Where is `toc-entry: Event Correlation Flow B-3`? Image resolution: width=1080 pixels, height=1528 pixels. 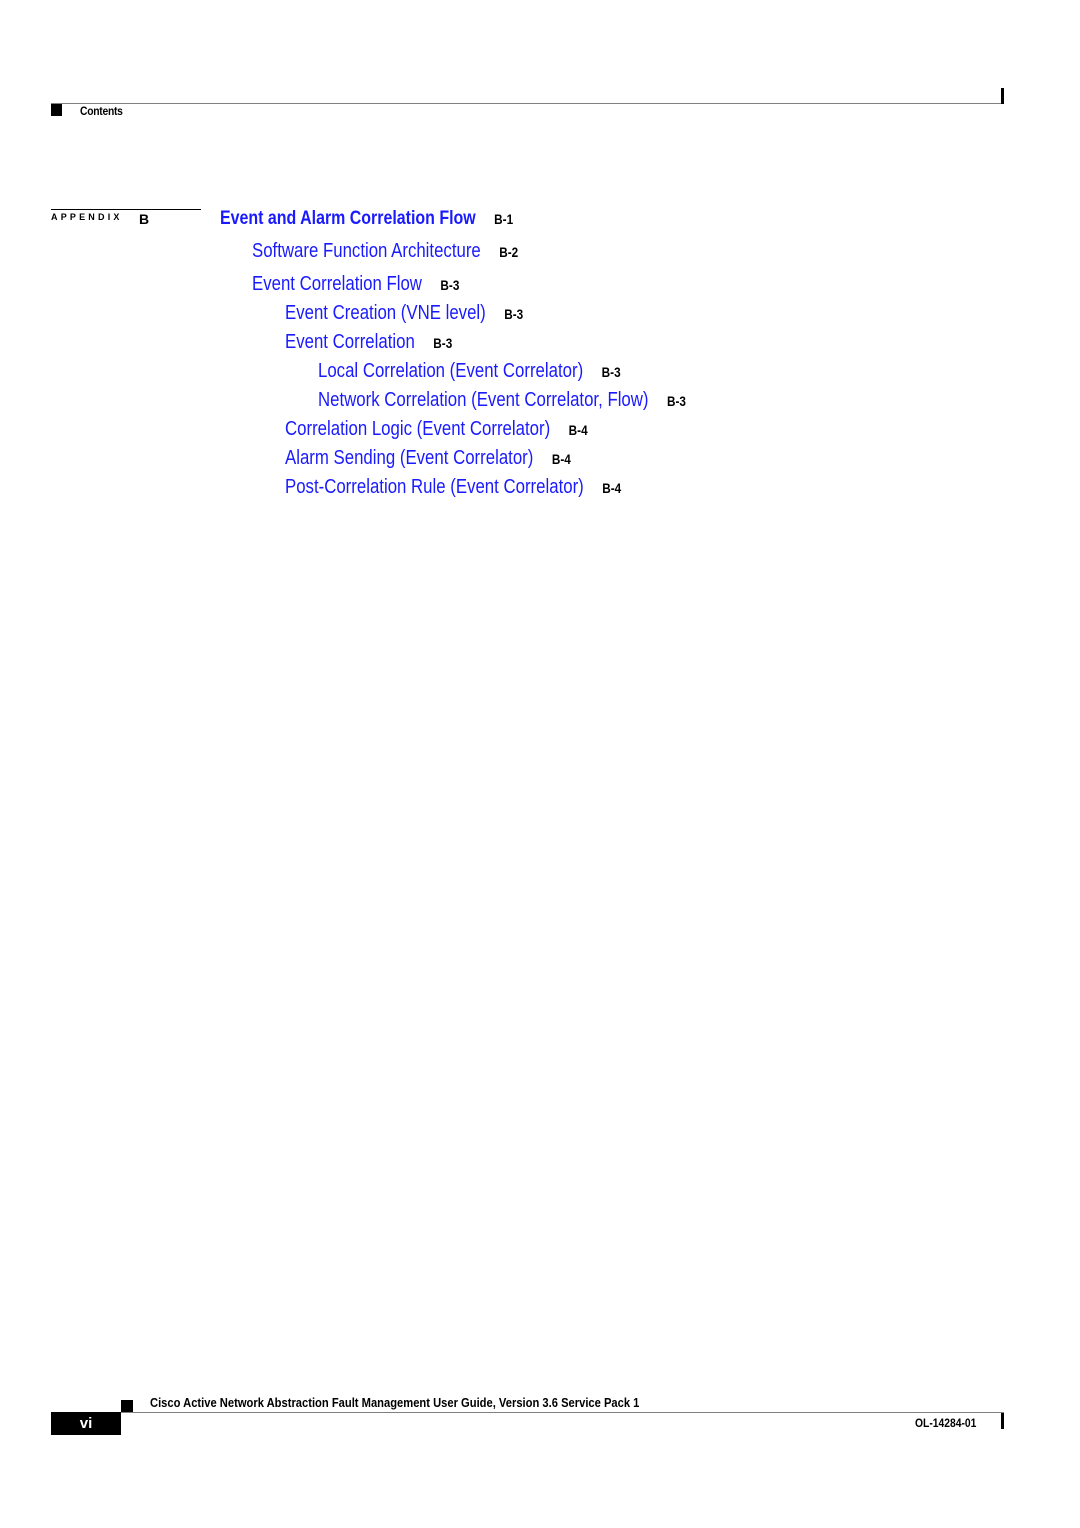 toc-entry: Event Correlation Flow B-3 is located at coordinates (355, 284).